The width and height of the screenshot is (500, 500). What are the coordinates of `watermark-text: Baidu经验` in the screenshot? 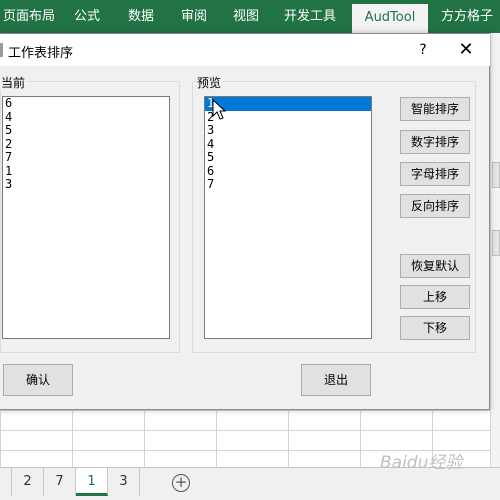 It's located at (421, 463).